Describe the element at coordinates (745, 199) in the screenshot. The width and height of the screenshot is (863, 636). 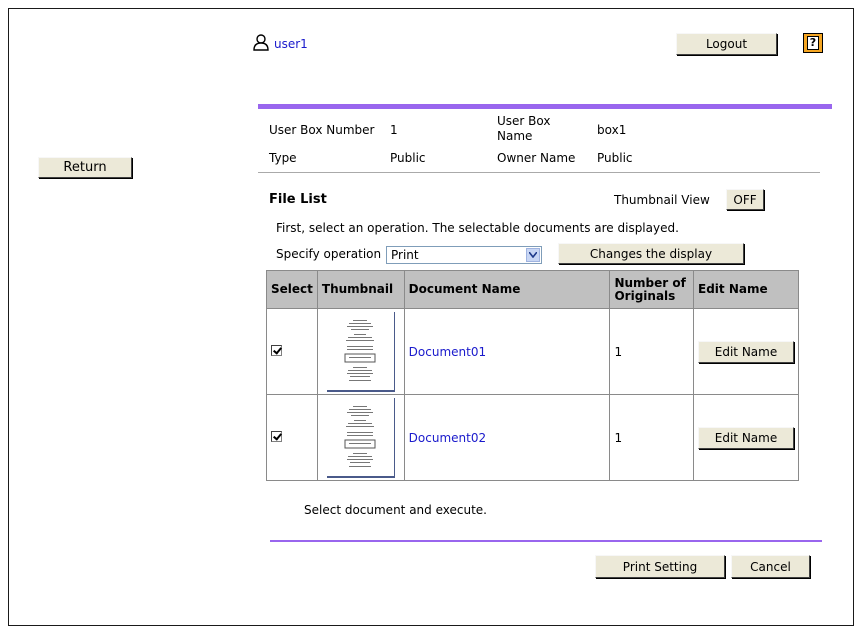
I see `thumbnail-view-toggle: OFF` at that location.